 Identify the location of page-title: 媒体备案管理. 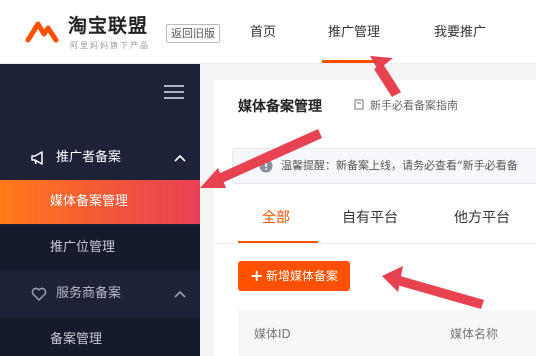
(280, 107).